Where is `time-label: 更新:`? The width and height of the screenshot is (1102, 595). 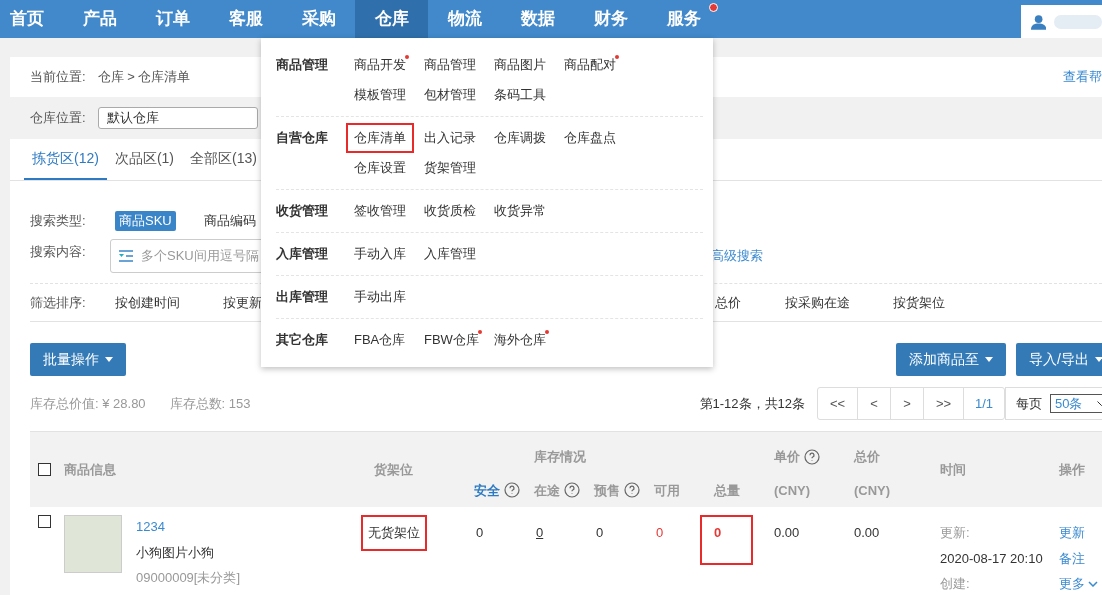 time-label: 更新: is located at coordinates (955, 533).